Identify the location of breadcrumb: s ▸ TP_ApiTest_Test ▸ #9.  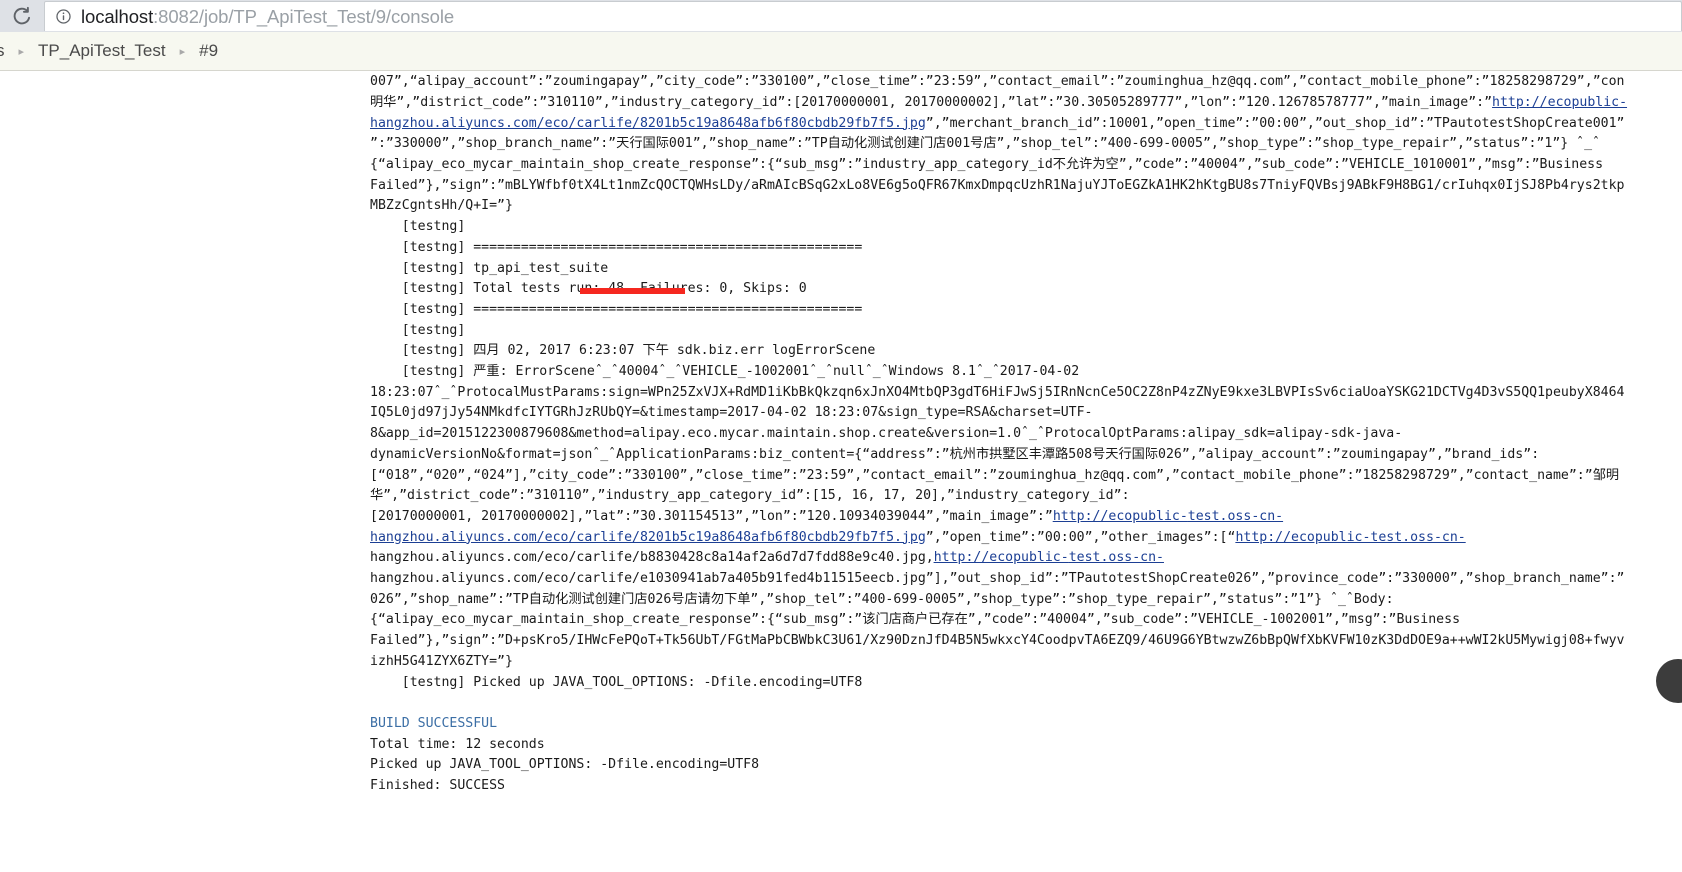
(841, 51).